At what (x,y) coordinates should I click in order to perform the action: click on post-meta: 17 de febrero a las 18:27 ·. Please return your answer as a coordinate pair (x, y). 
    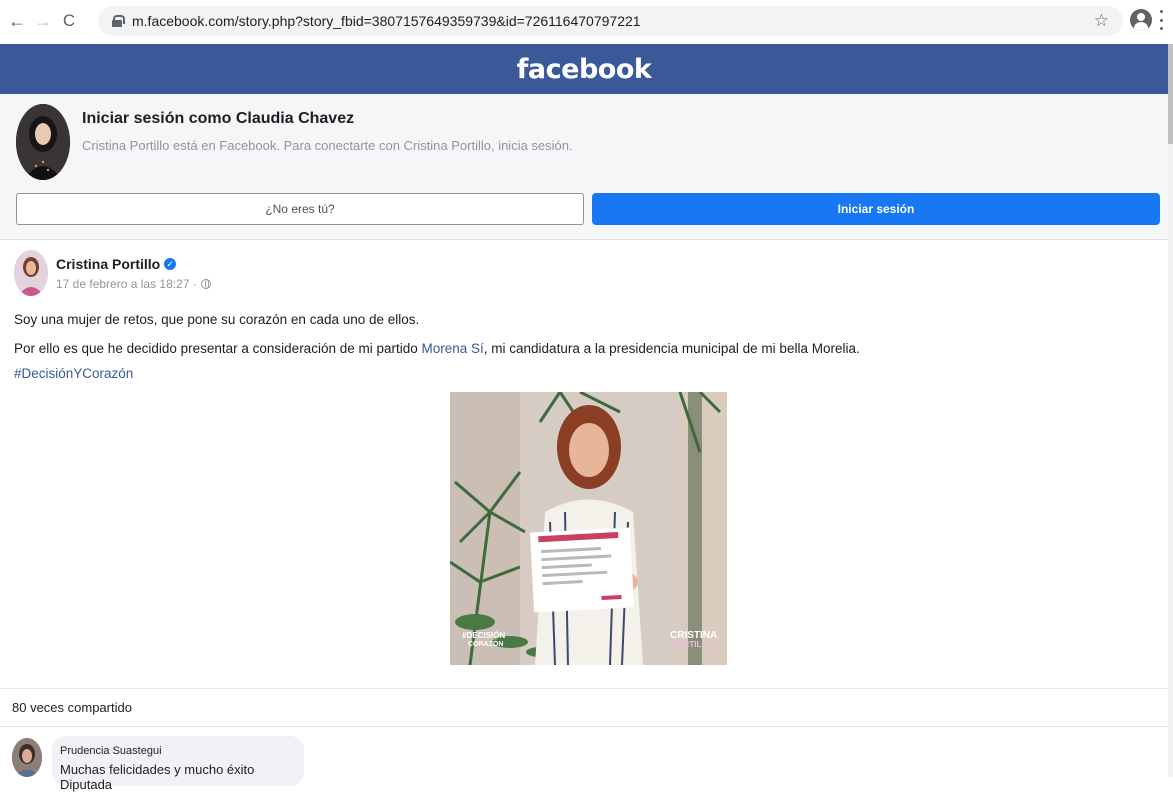
    Looking at the image, I should click on (133, 284).